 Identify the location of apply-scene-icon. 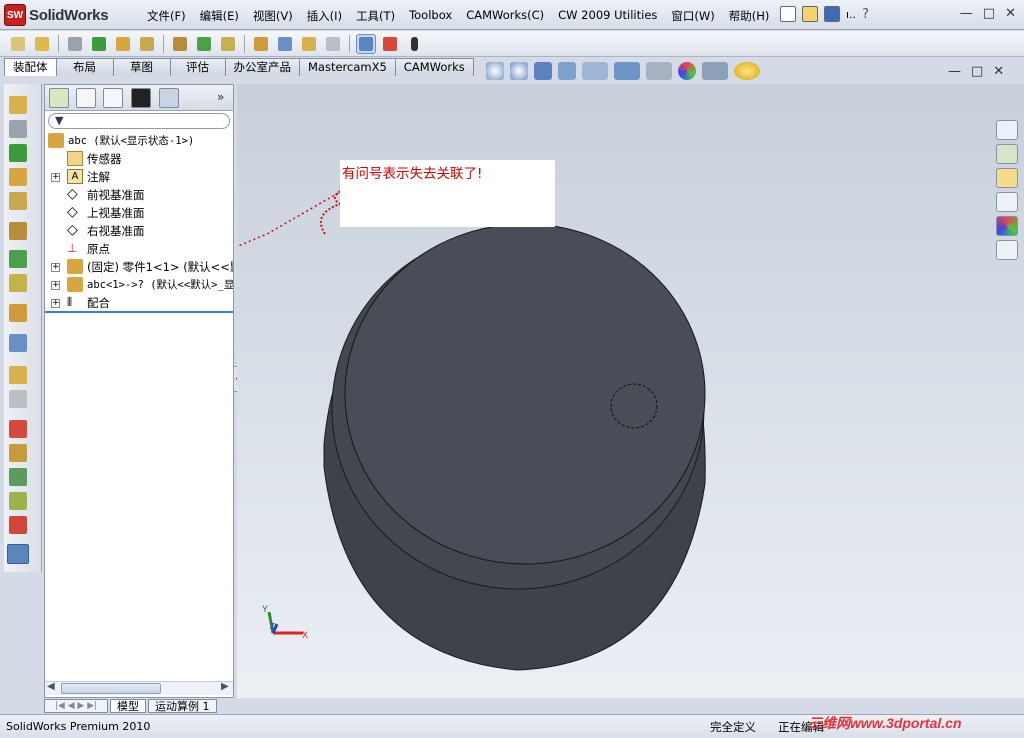
(715, 71).